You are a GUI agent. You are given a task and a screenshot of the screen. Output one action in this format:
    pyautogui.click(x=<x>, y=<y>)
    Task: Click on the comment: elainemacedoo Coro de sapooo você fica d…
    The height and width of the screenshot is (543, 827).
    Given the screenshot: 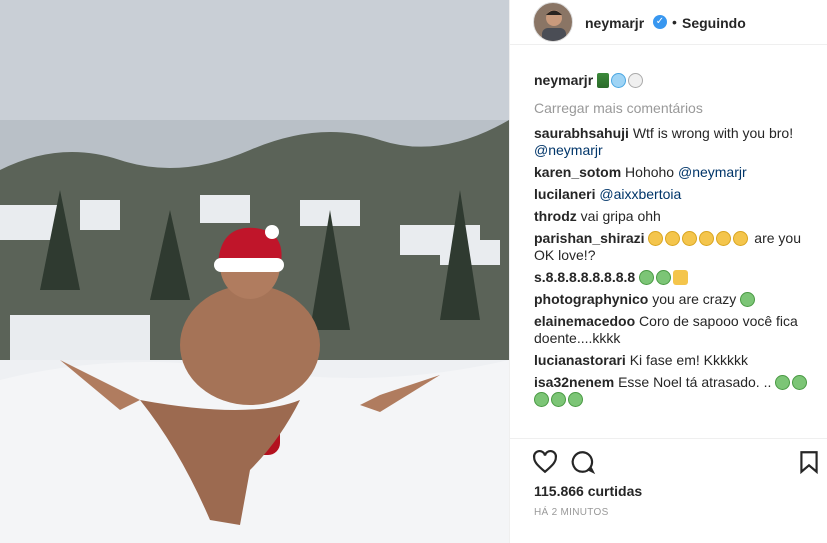 What is the action you would take?
    pyautogui.click(x=676, y=330)
    